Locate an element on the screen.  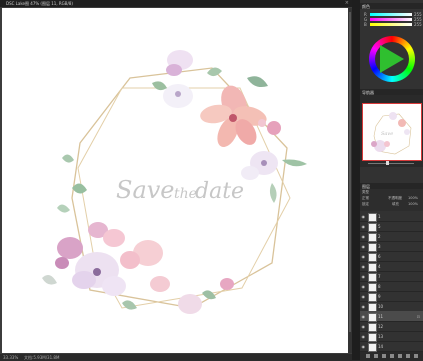
status-bar: 33.33% 文档:5.93M/31.8M is located at coordinates (176, 357).